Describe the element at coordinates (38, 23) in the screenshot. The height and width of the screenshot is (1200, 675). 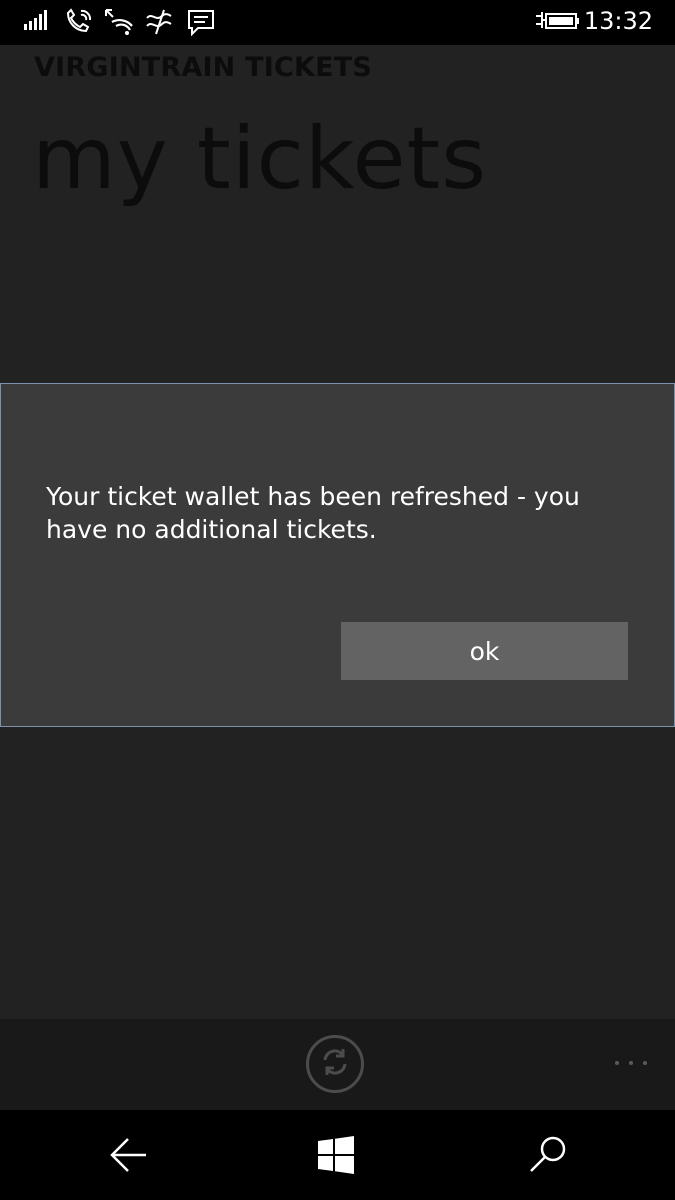
I see `signal-bars-icon` at that location.